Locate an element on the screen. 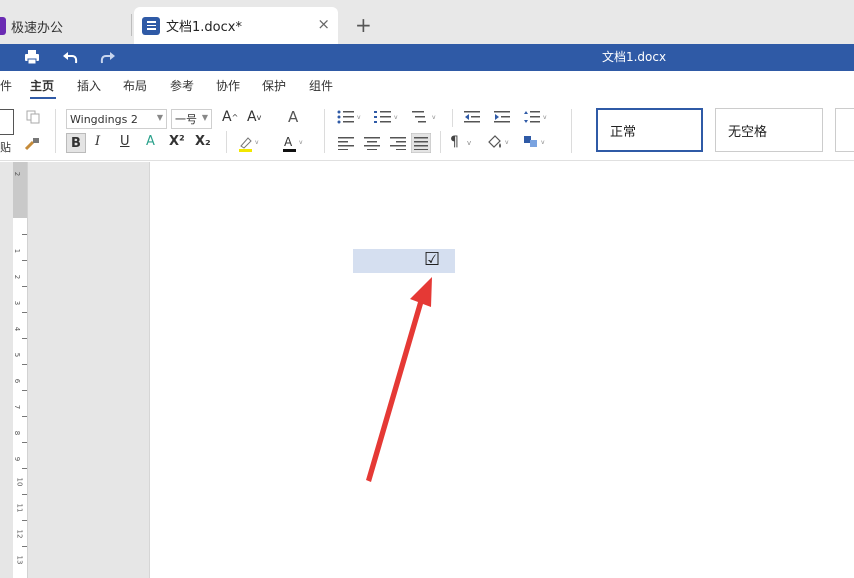 The height and width of the screenshot is (578, 854). menu-protect: 保护 is located at coordinates (274, 85).